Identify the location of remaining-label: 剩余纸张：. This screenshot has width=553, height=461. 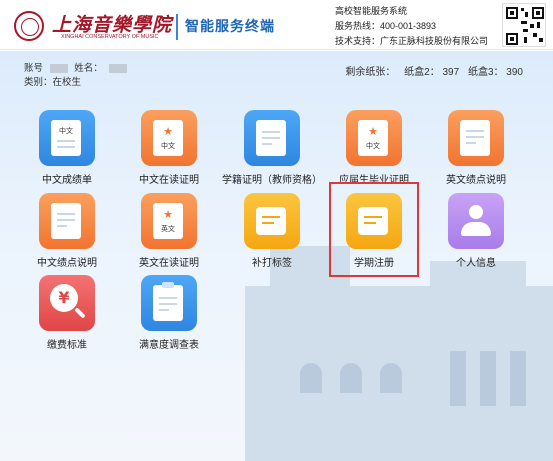
(370, 72).